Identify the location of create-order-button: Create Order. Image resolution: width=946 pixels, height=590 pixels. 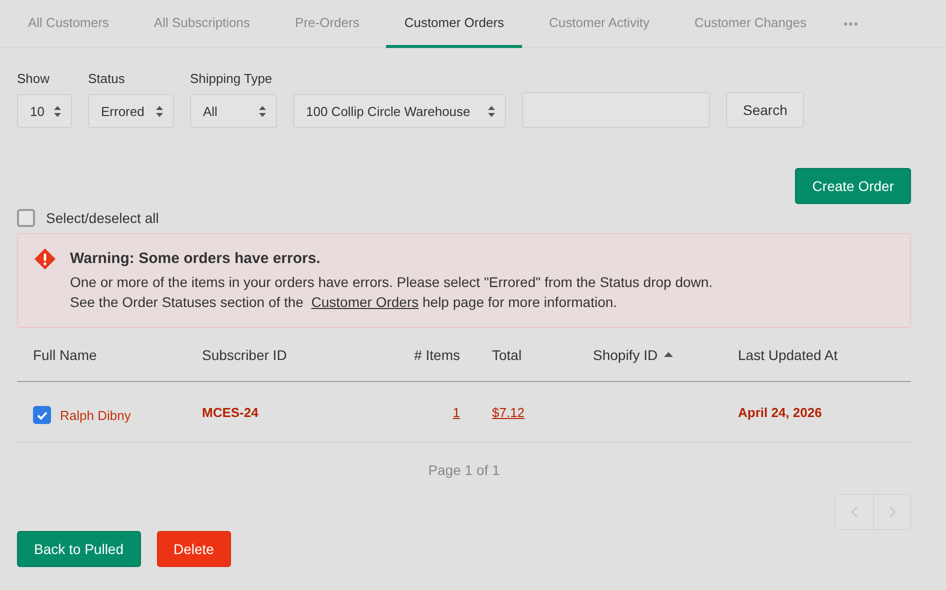
(853, 186).